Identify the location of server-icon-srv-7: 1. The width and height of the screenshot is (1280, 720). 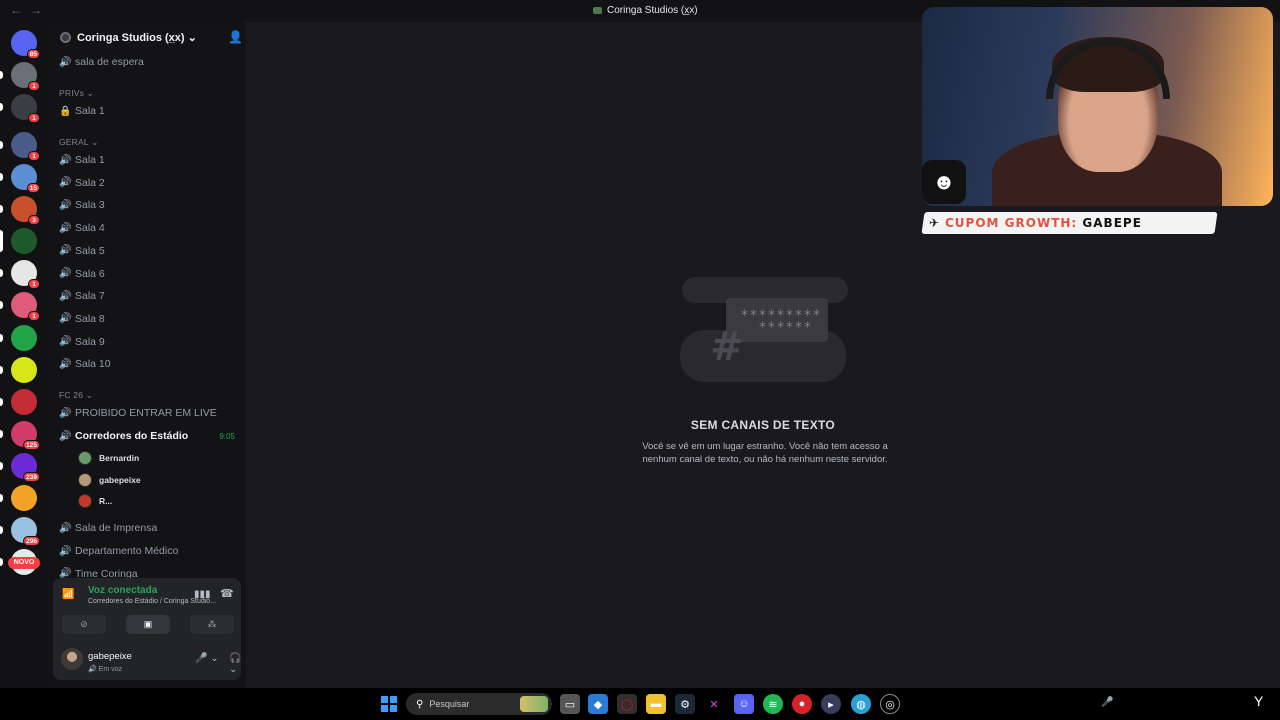
(20, 274).